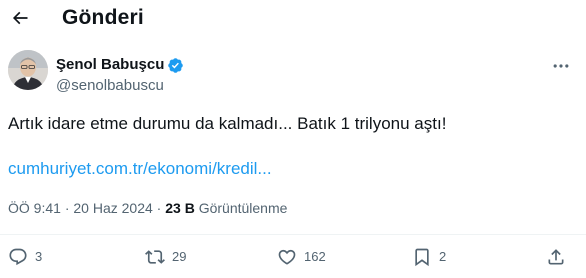 The image size is (586, 278). What do you see at coordinates (112, 208) in the screenshot?
I see `tweet-date: 20 Haz 2024` at bounding box center [112, 208].